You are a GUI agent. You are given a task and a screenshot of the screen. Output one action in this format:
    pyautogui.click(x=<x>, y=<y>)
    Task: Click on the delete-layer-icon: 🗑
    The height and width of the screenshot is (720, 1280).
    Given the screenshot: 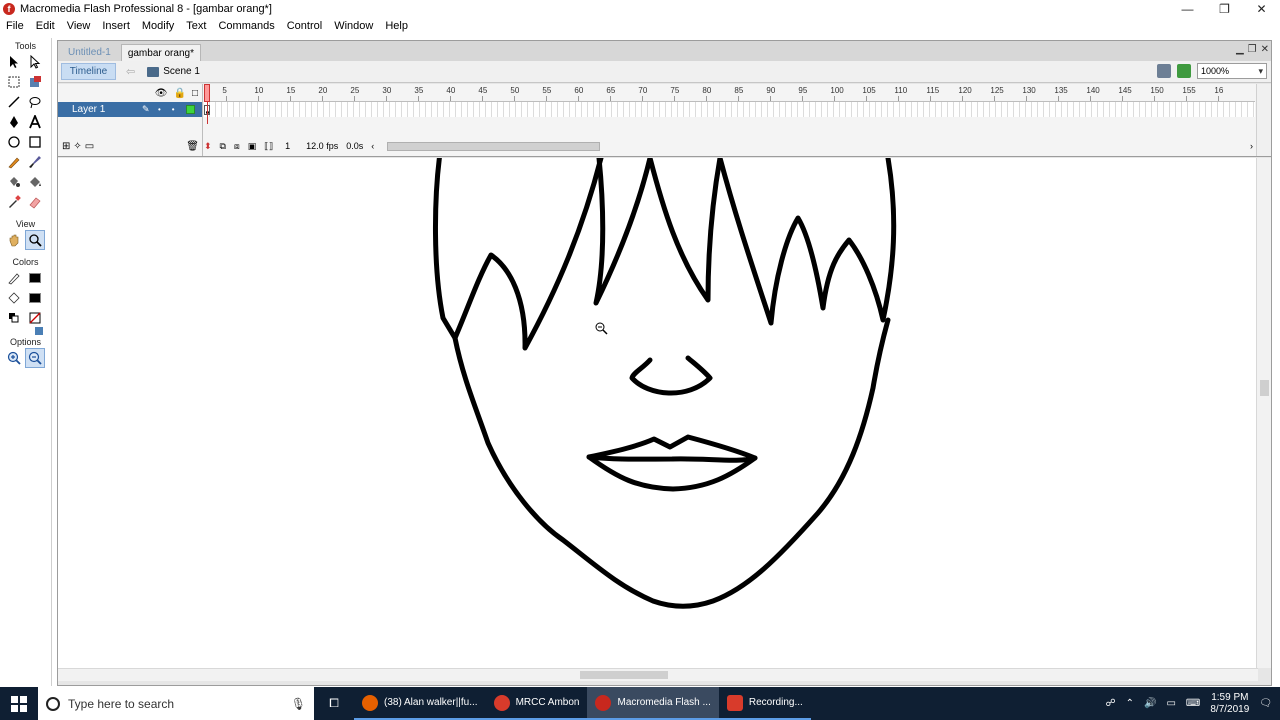 What is the action you would take?
    pyautogui.click(x=192, y=146)
    